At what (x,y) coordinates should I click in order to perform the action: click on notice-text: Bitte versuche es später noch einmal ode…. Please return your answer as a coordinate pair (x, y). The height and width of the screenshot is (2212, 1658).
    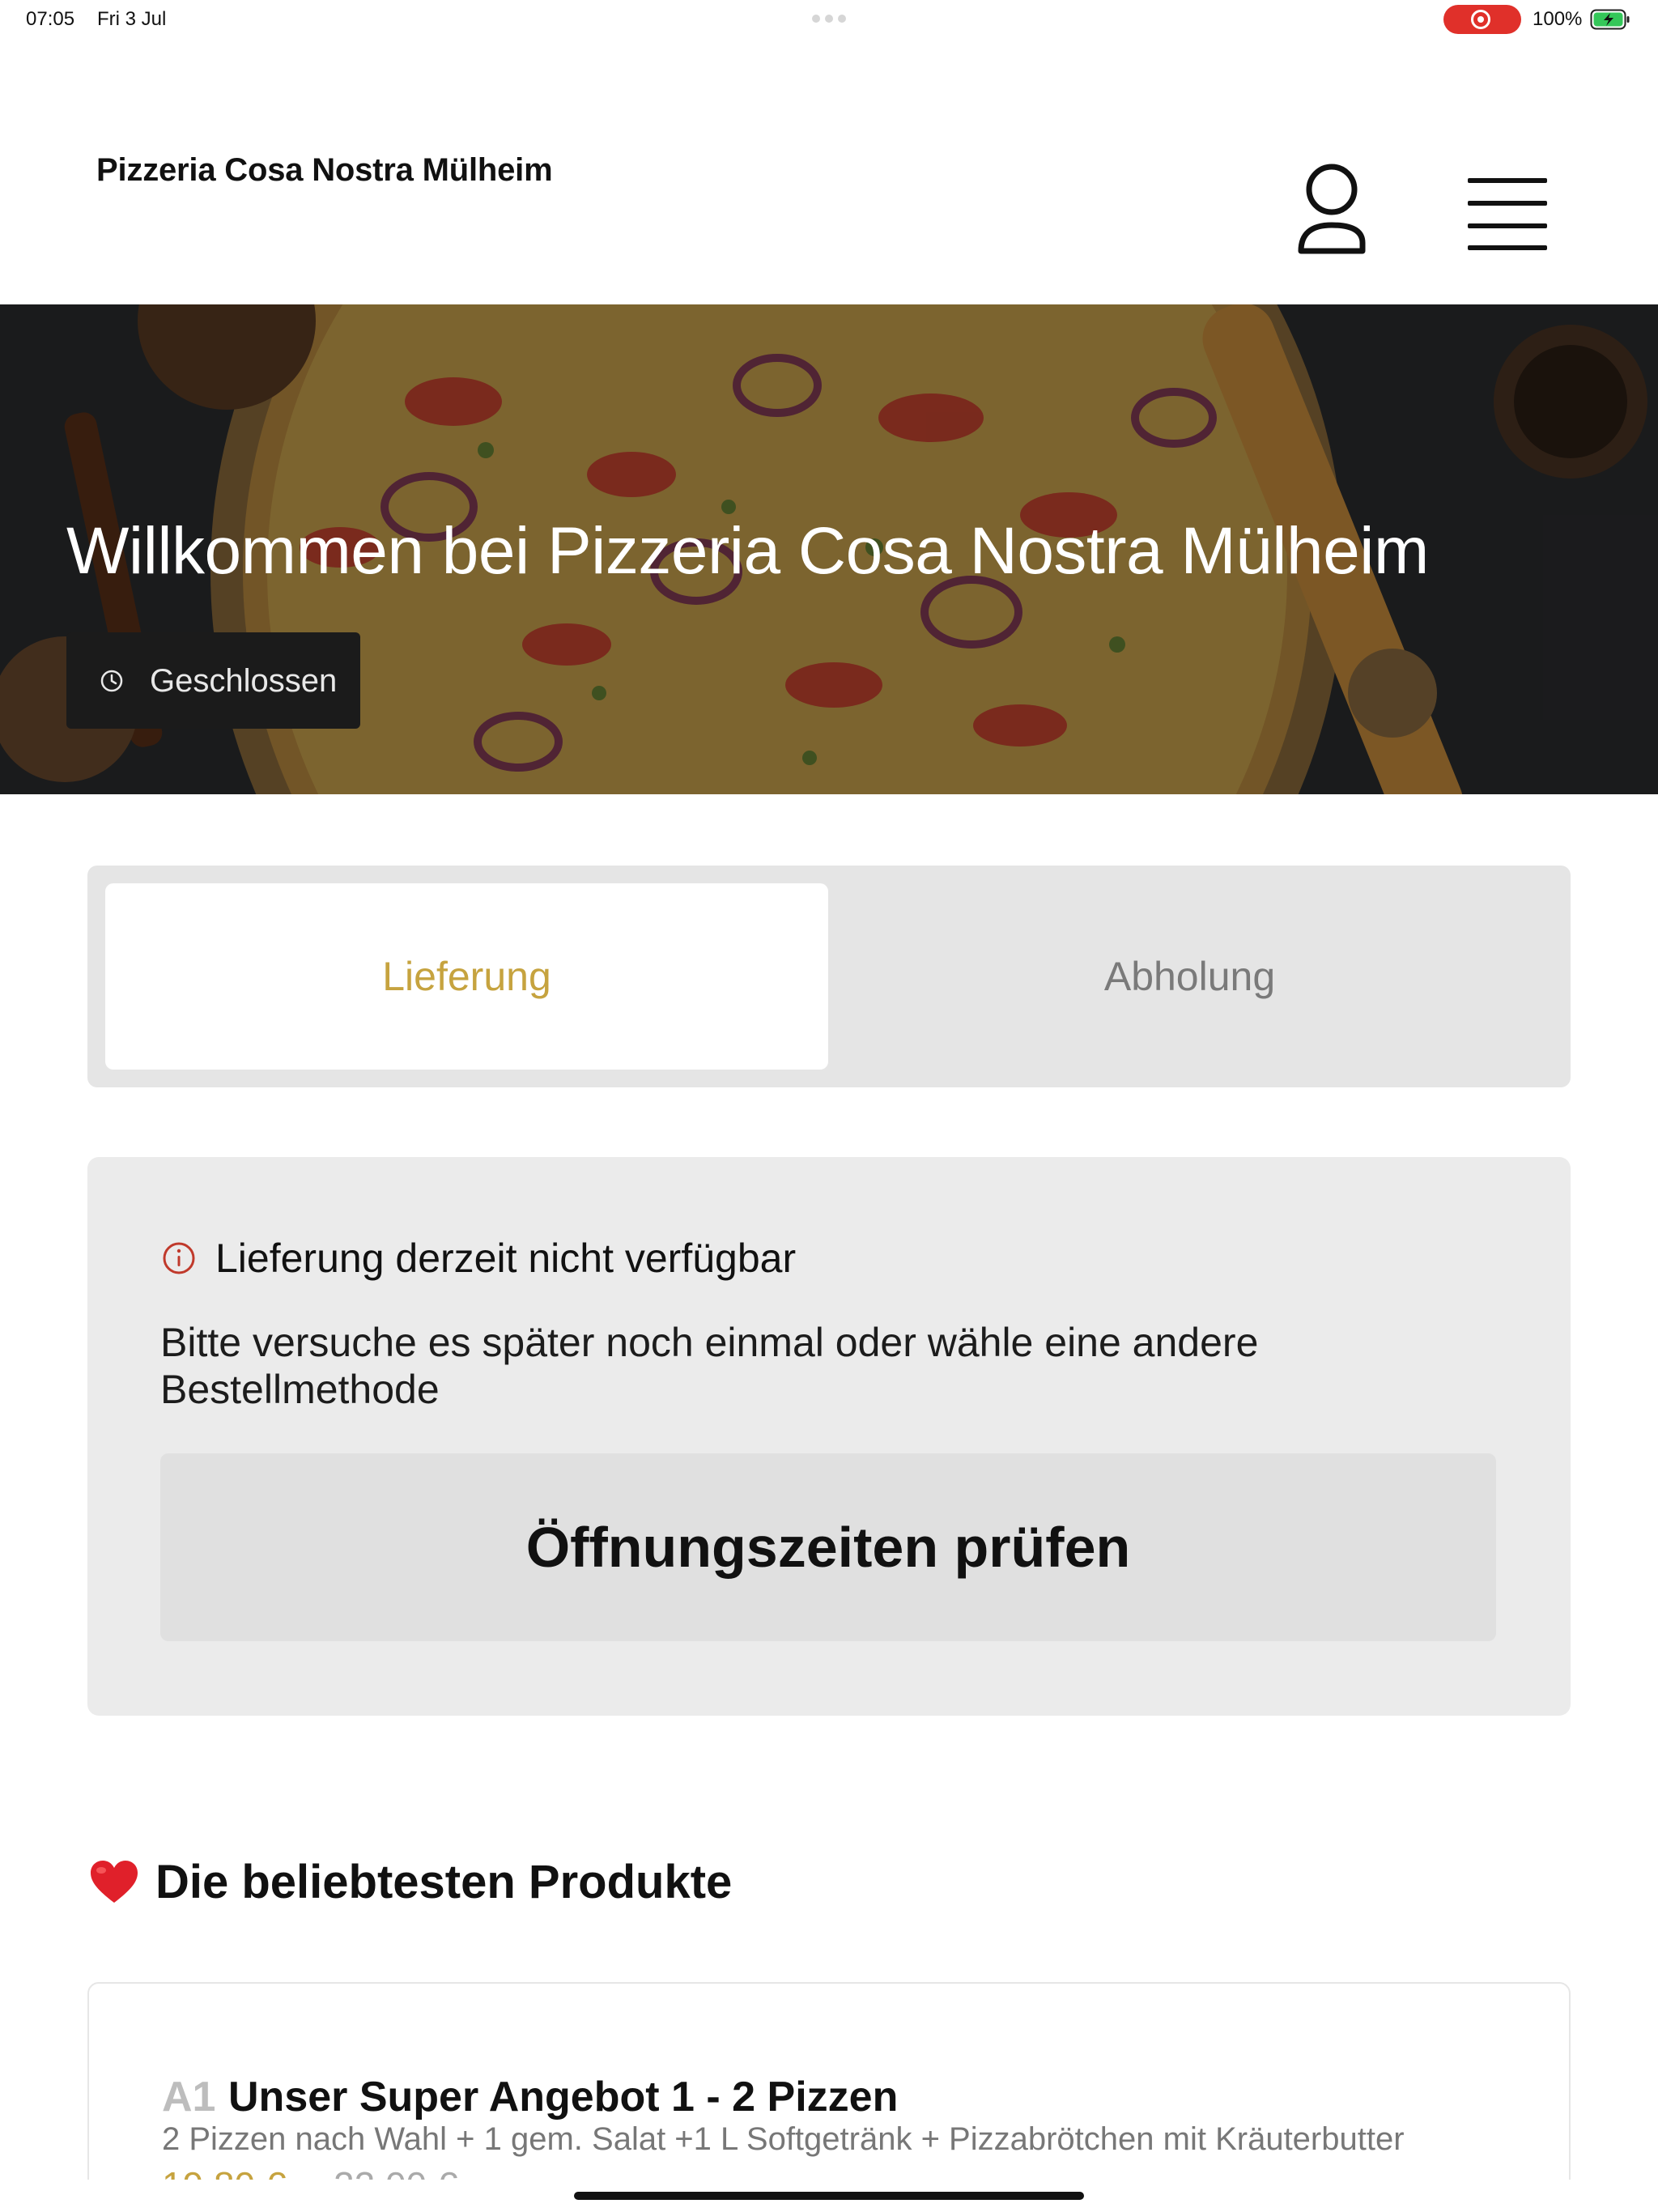
    Looking at the image, I should click on (709, 1366).